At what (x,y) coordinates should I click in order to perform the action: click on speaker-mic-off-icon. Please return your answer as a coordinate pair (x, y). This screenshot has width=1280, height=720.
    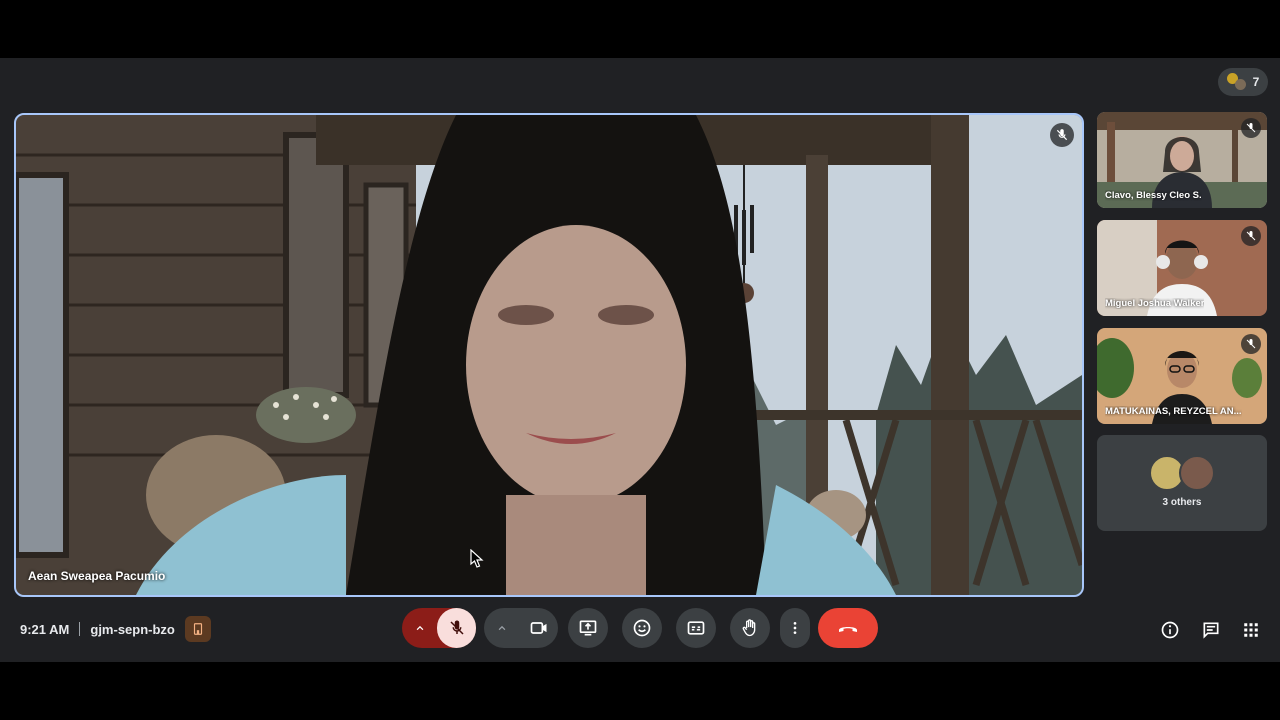
    Looking at the image, I should click on (1062, 135).